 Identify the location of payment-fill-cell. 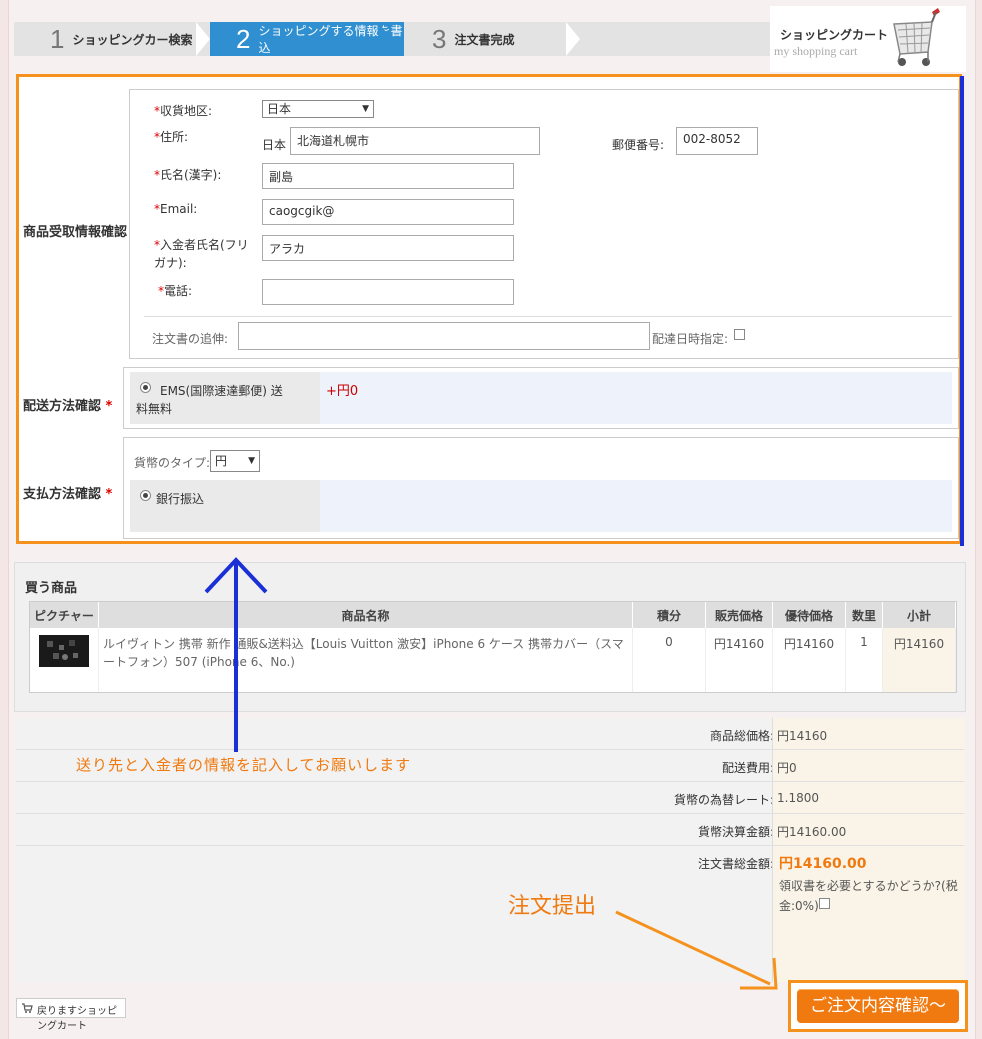
(636, 506).